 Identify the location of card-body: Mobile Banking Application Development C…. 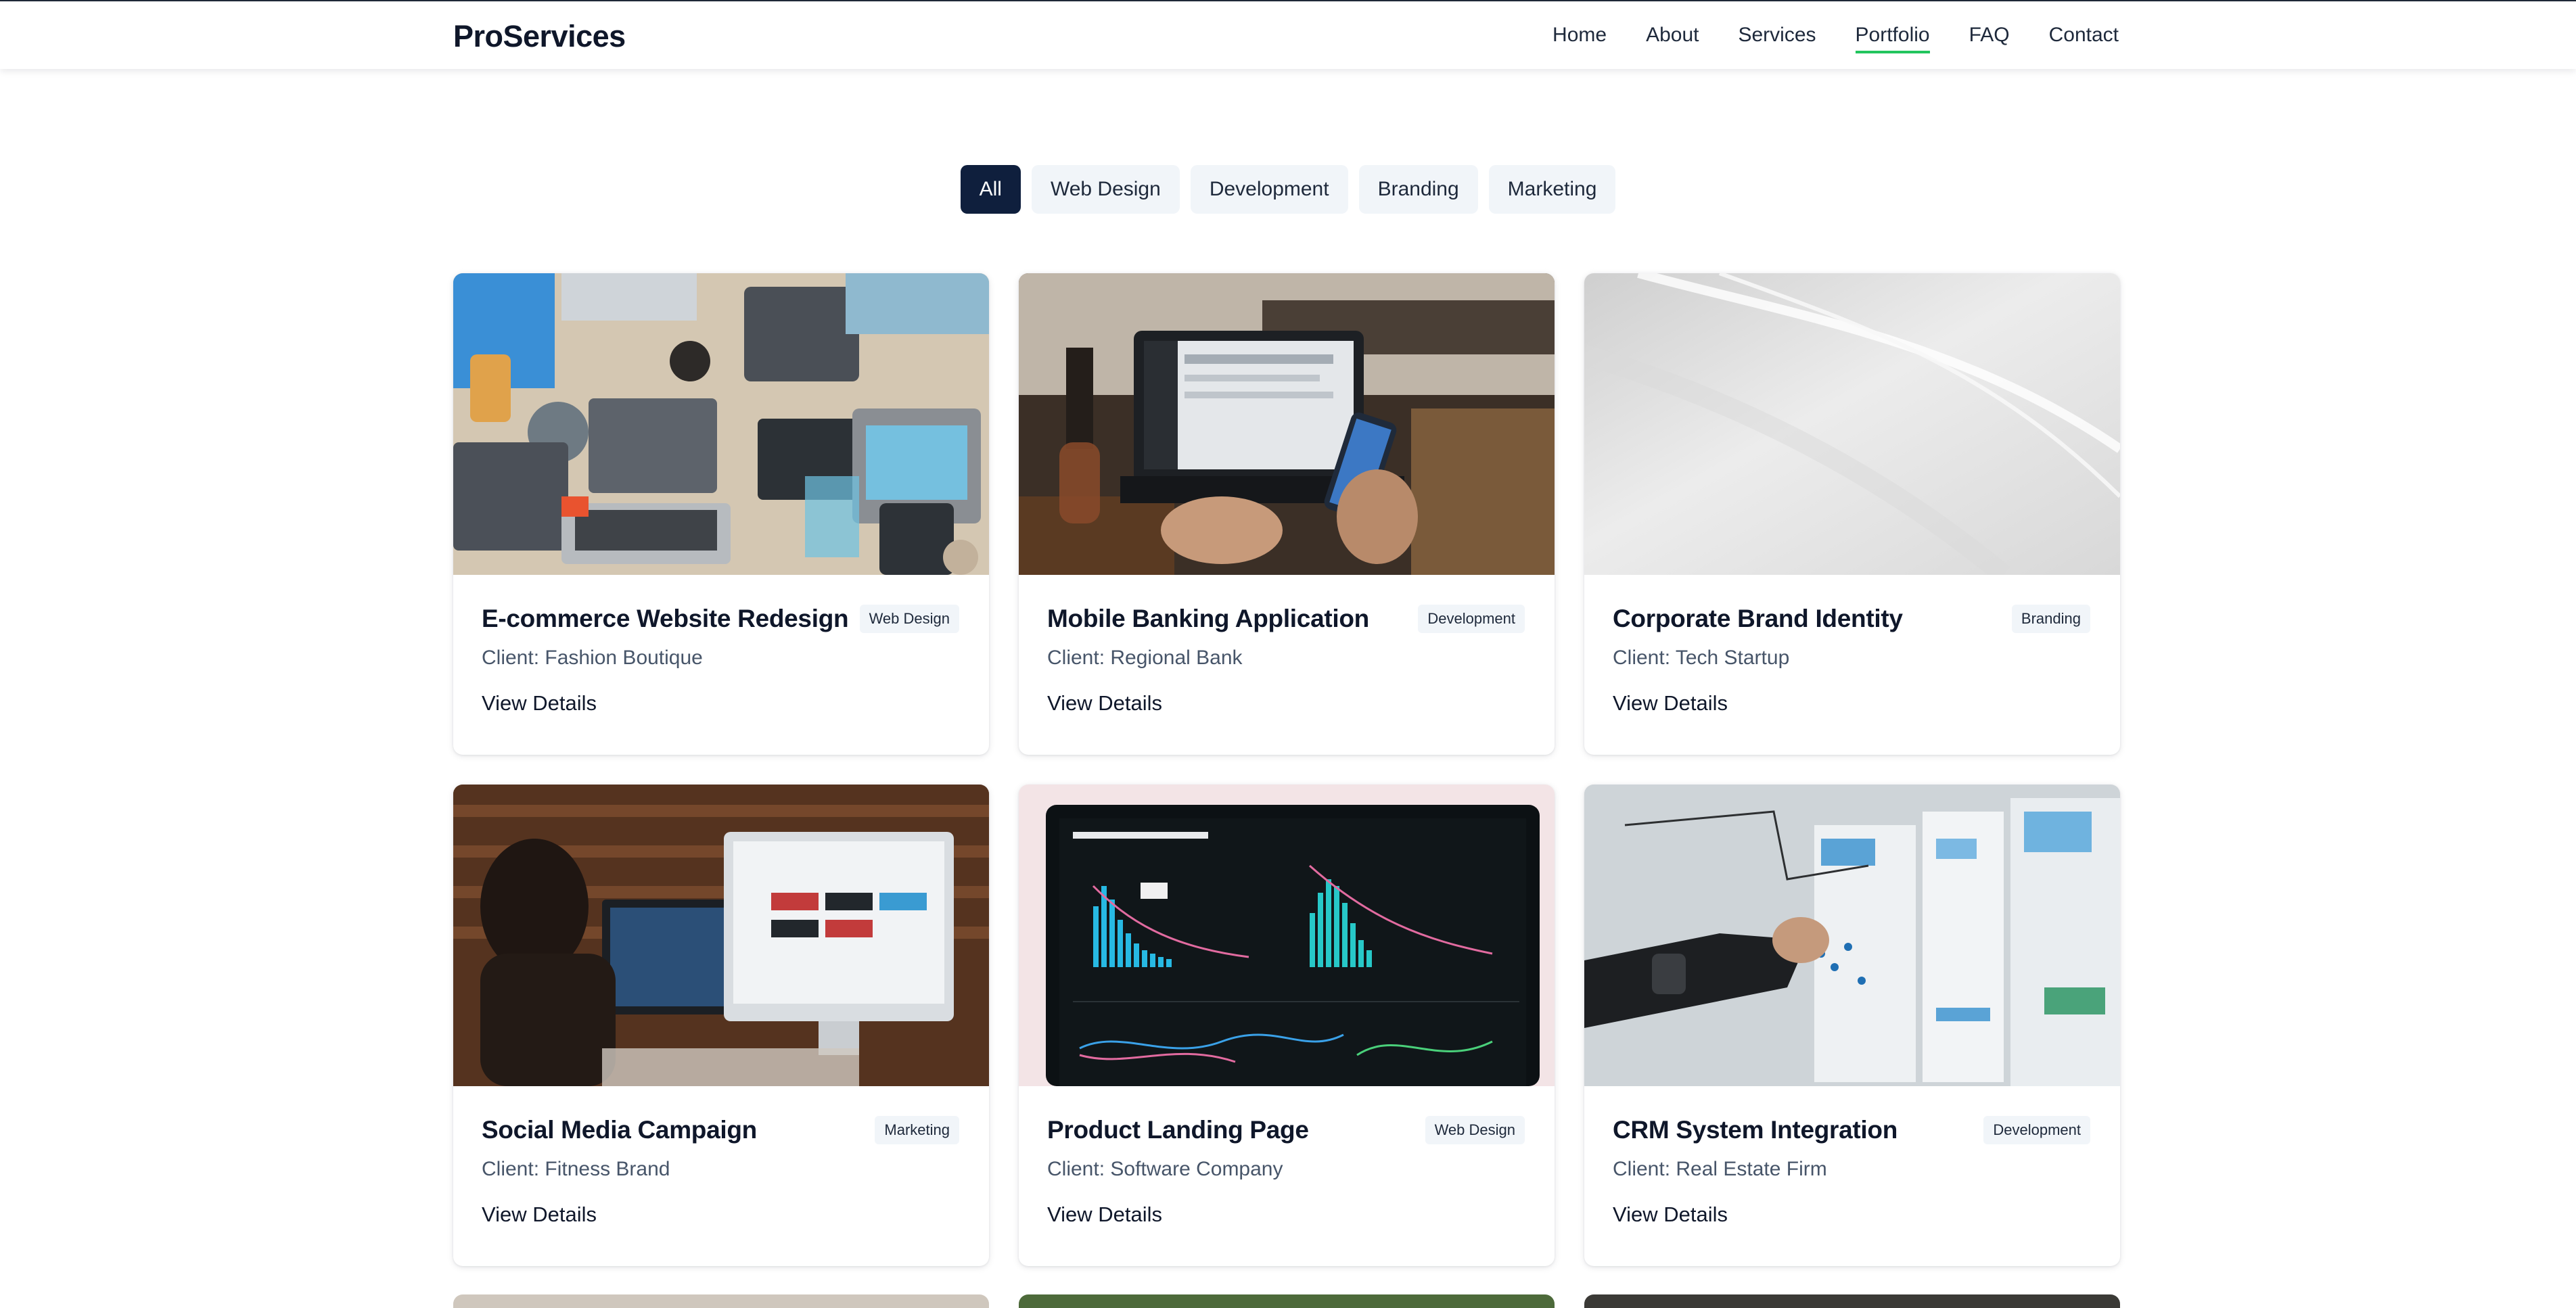
(1287, 645).